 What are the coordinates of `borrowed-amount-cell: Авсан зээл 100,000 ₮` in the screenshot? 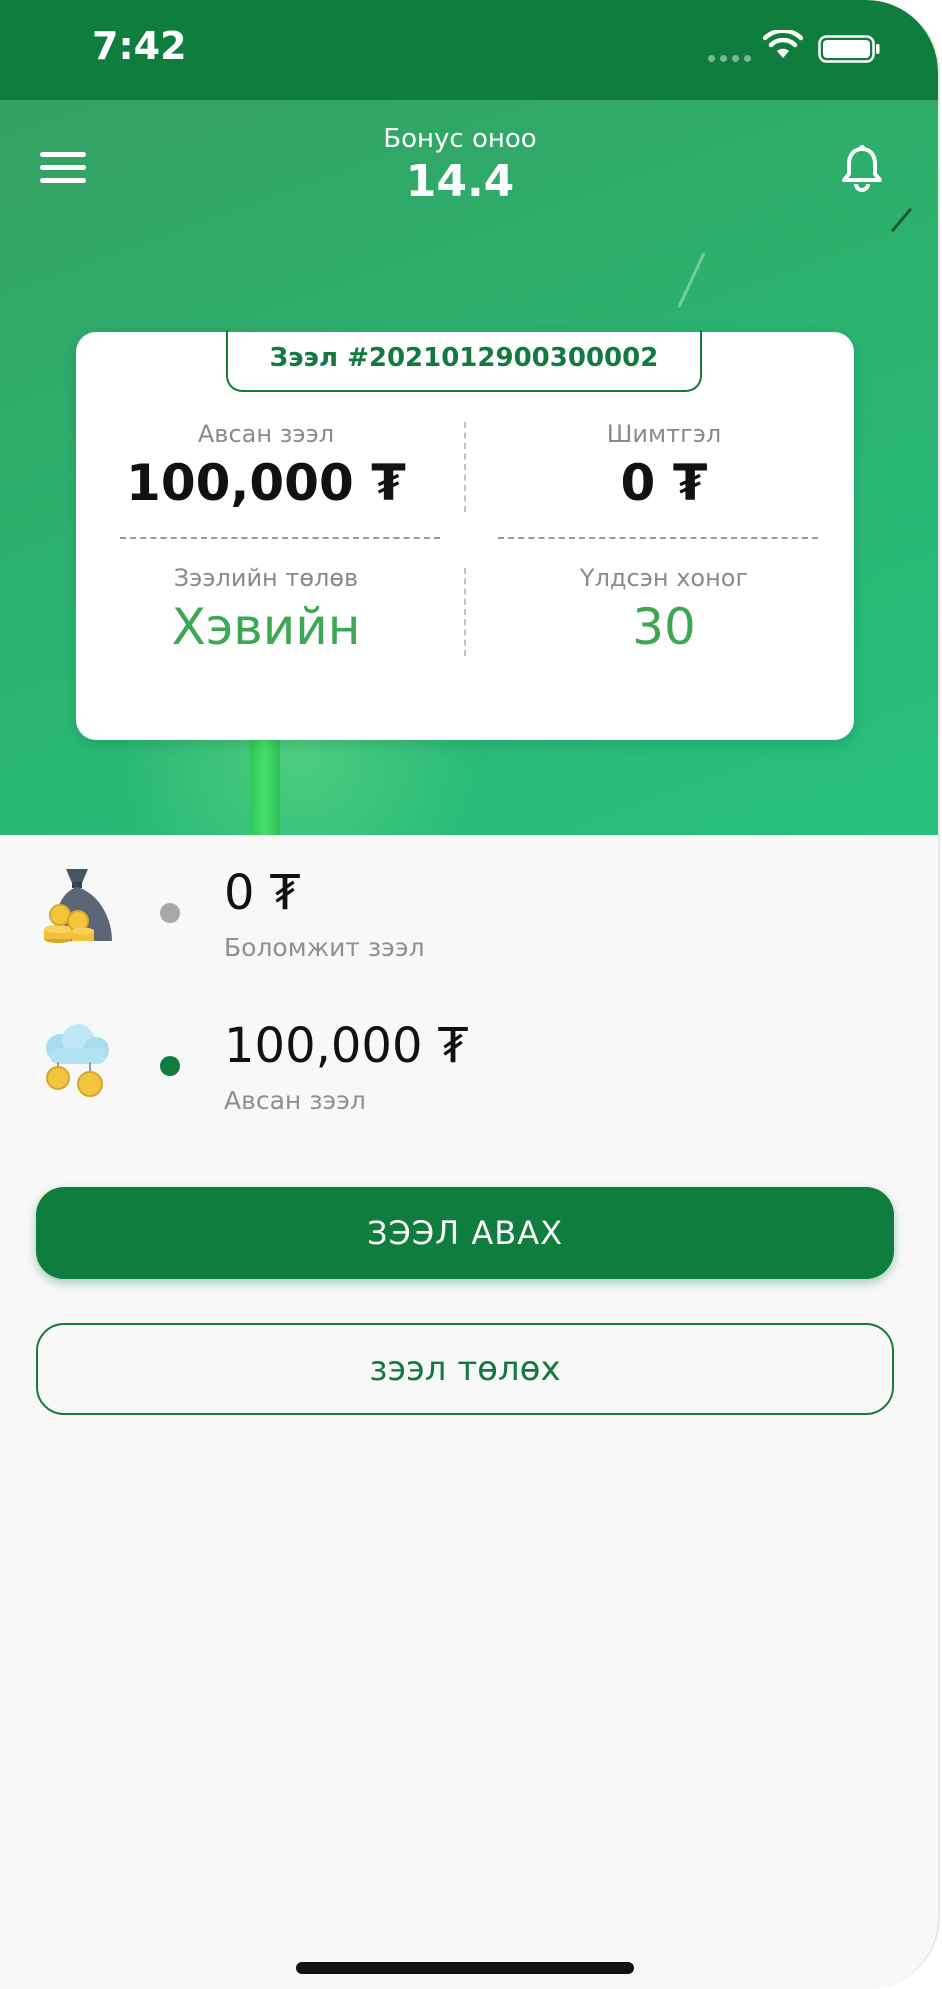 It's located at (266, 466).